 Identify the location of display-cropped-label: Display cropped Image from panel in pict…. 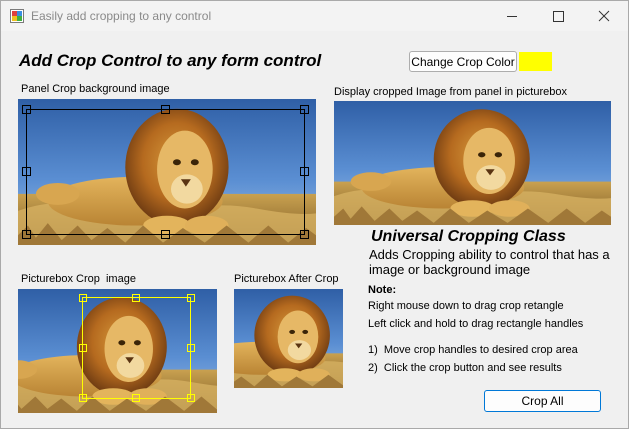
(450, 92).